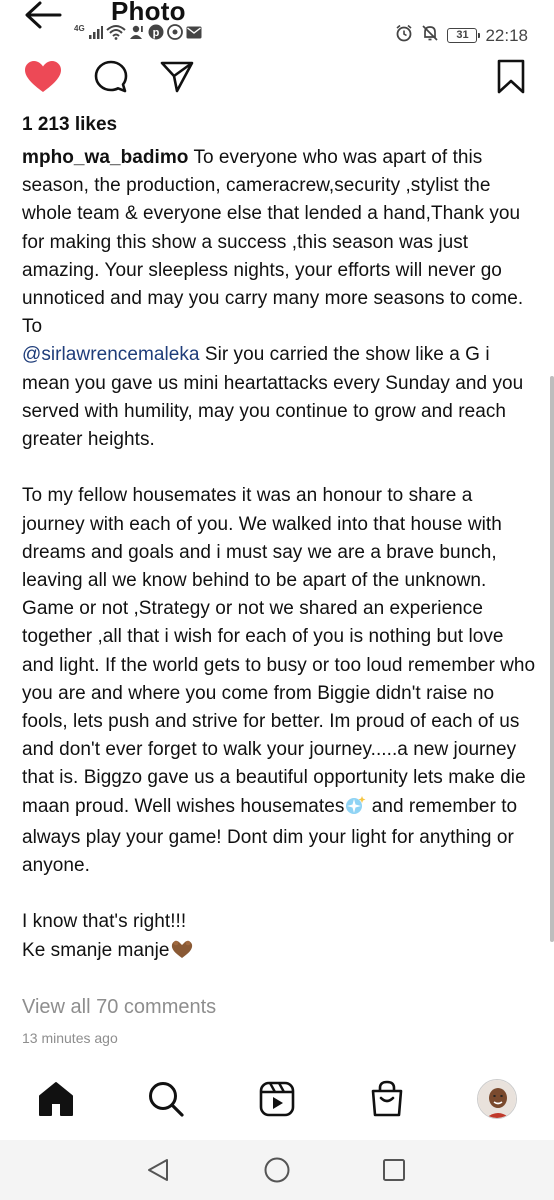  Describe the element at coordinates (111, 77) in the screenshot. I see `comment-icon` at that location.